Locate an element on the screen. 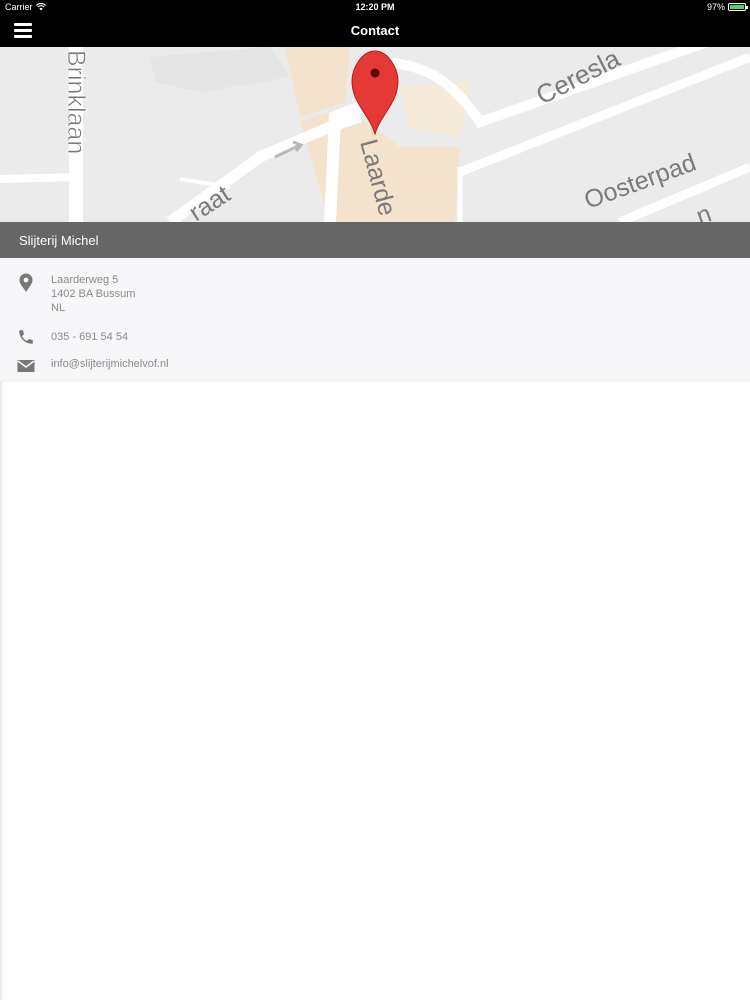  email-address: info@slijterijmichelvof.nl is located at coordinates (110, 364).